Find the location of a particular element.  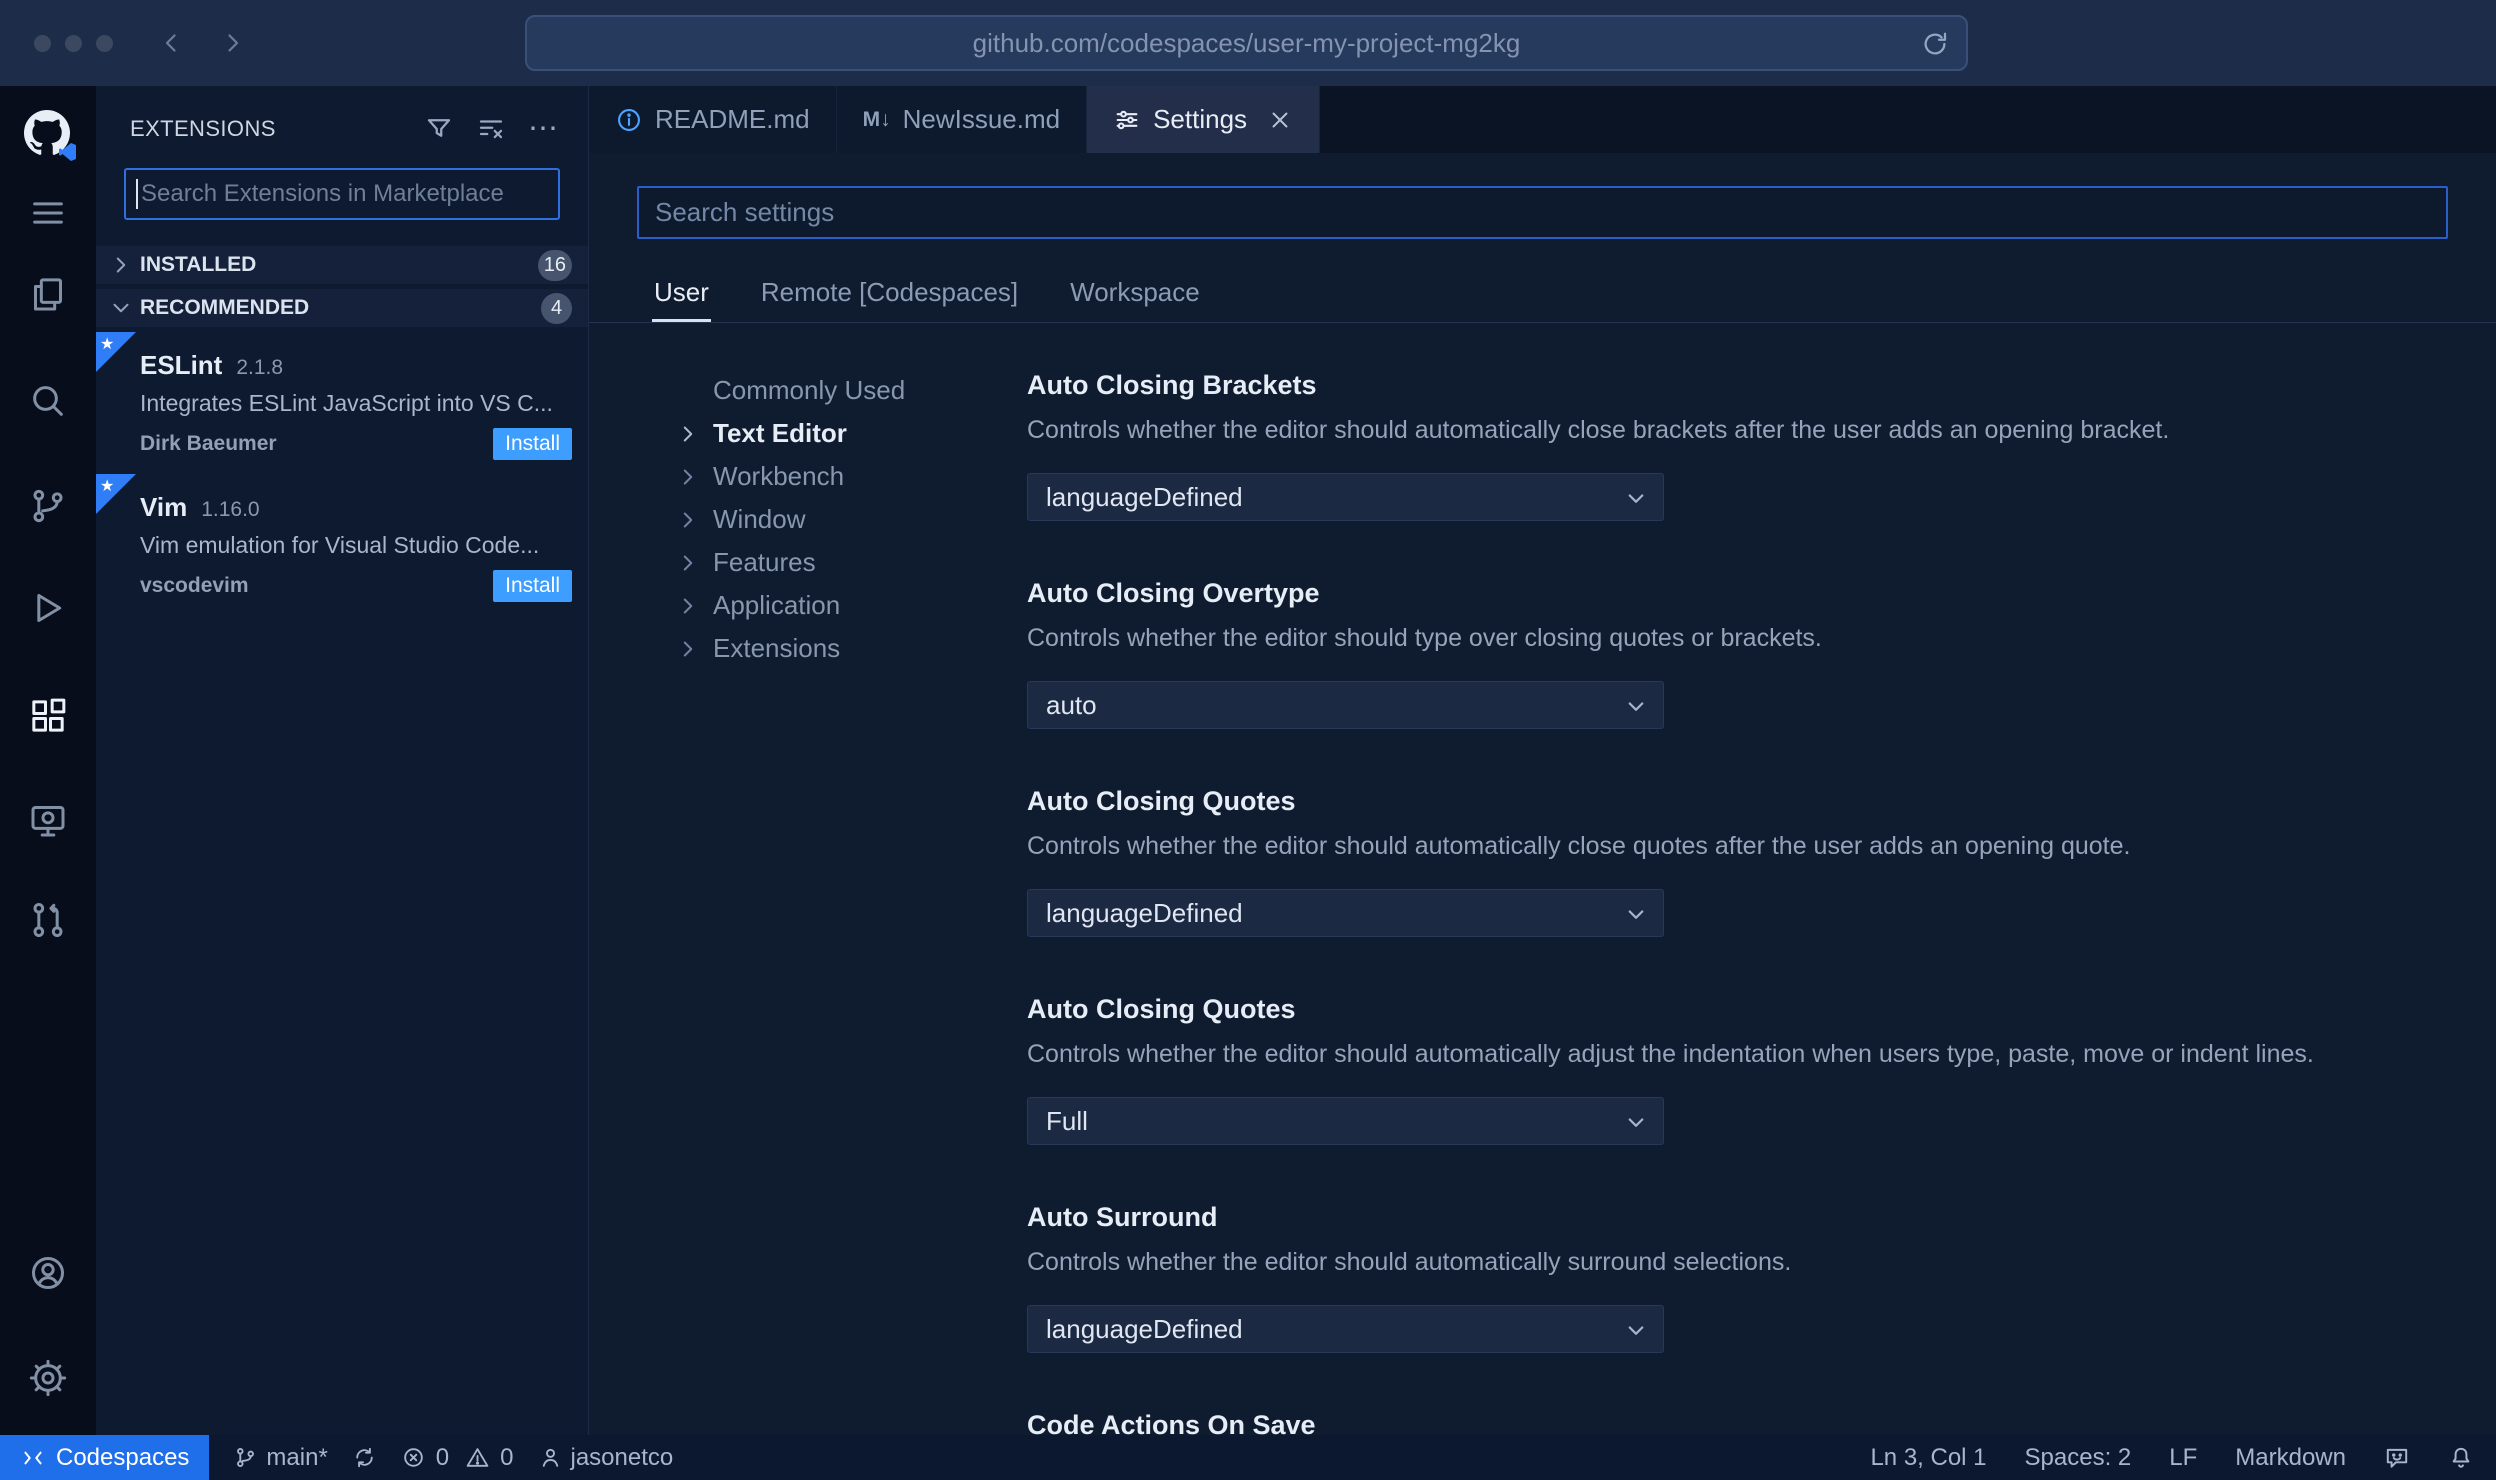

clear-extensions-button is located at coordinates (491, 129).